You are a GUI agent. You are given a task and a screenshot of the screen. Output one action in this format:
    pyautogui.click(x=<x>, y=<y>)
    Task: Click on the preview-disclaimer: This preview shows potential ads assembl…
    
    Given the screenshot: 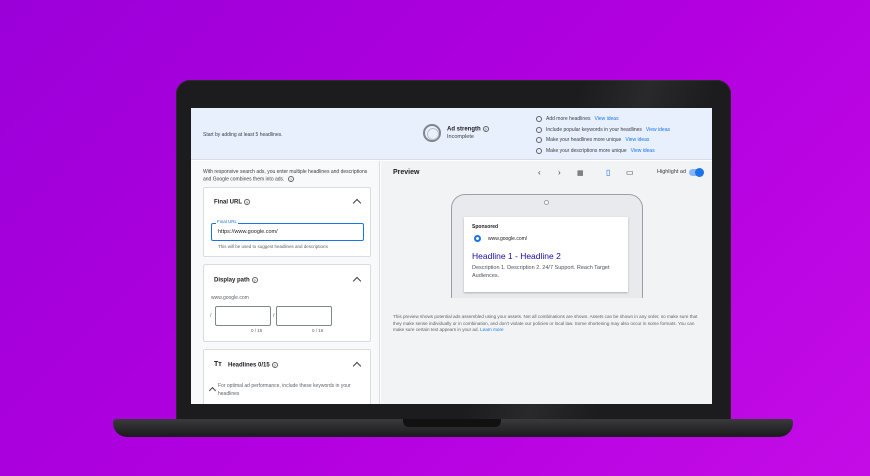 What is the action you would take?
    pyautogui.click(x=545, y=323)
    